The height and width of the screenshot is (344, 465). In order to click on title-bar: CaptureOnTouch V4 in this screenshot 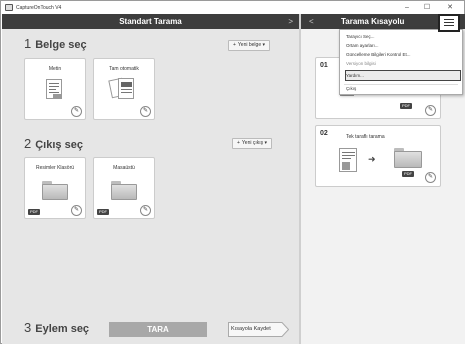, I will do `click(232, 7)`.